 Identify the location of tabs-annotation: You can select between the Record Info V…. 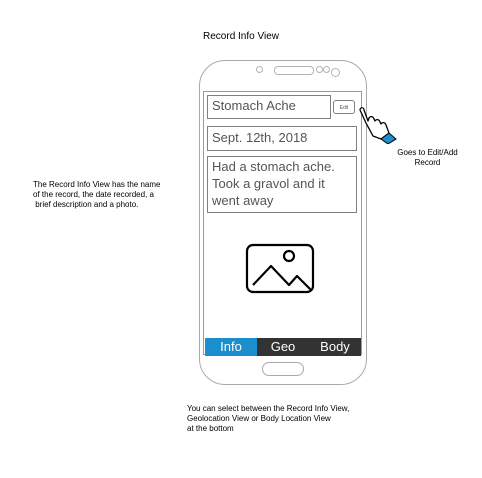
(307, 419).